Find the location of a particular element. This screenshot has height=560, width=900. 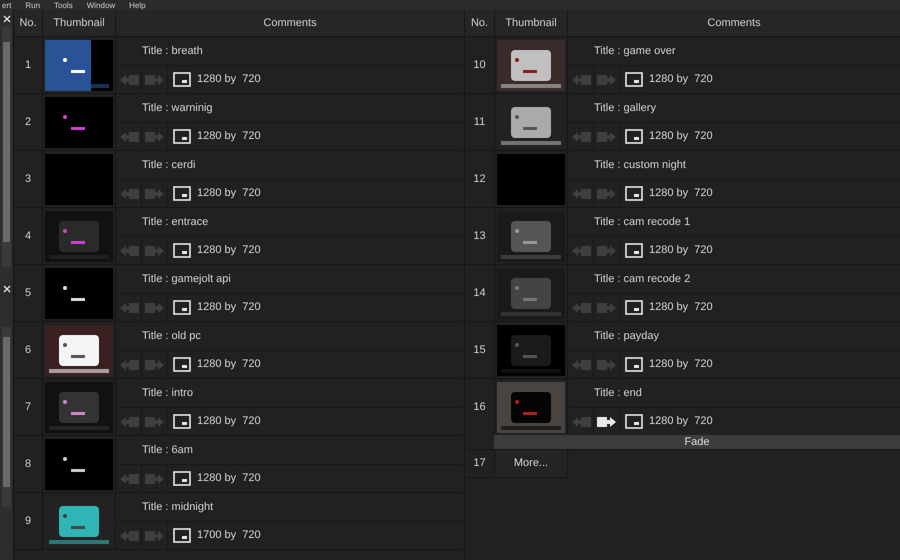

row-number: 11 is located at coordinates (480, 122).